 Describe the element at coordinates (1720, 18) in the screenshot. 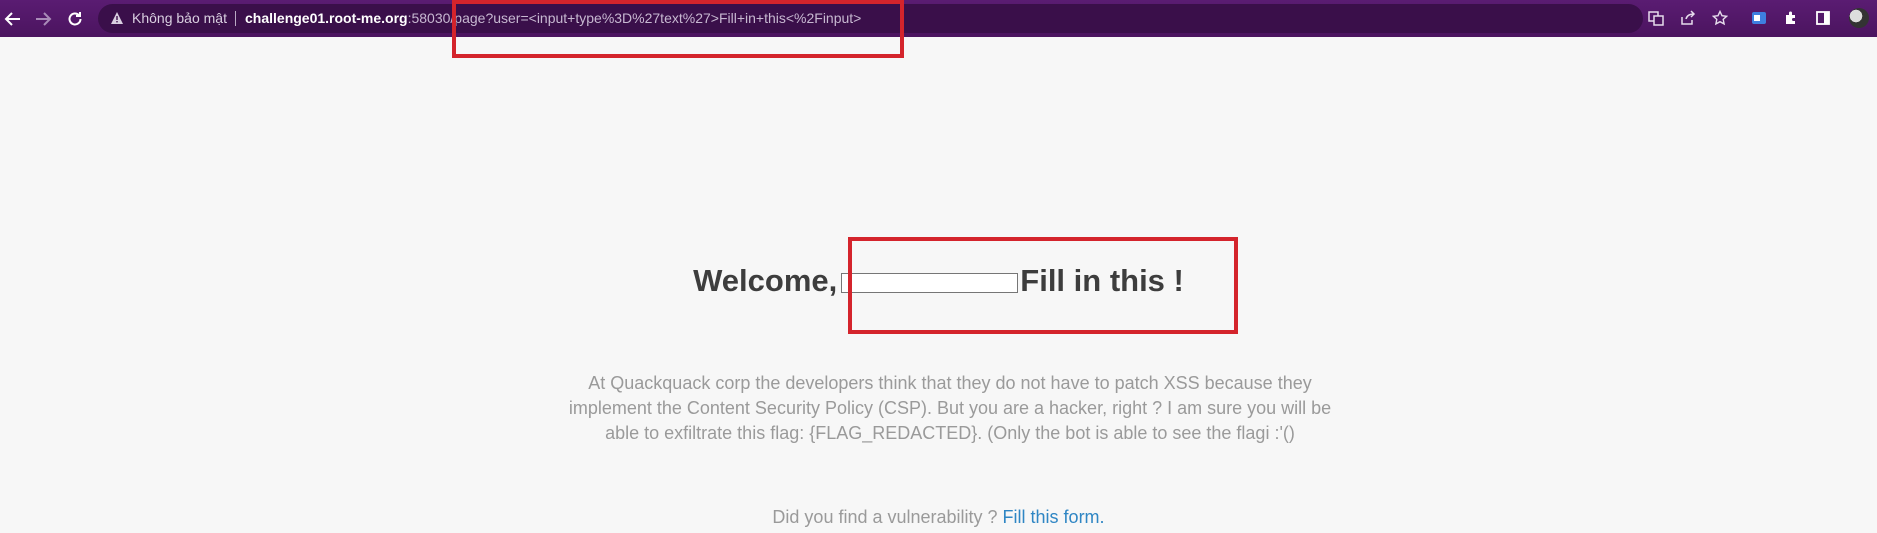

I see `star-icon` at that location.